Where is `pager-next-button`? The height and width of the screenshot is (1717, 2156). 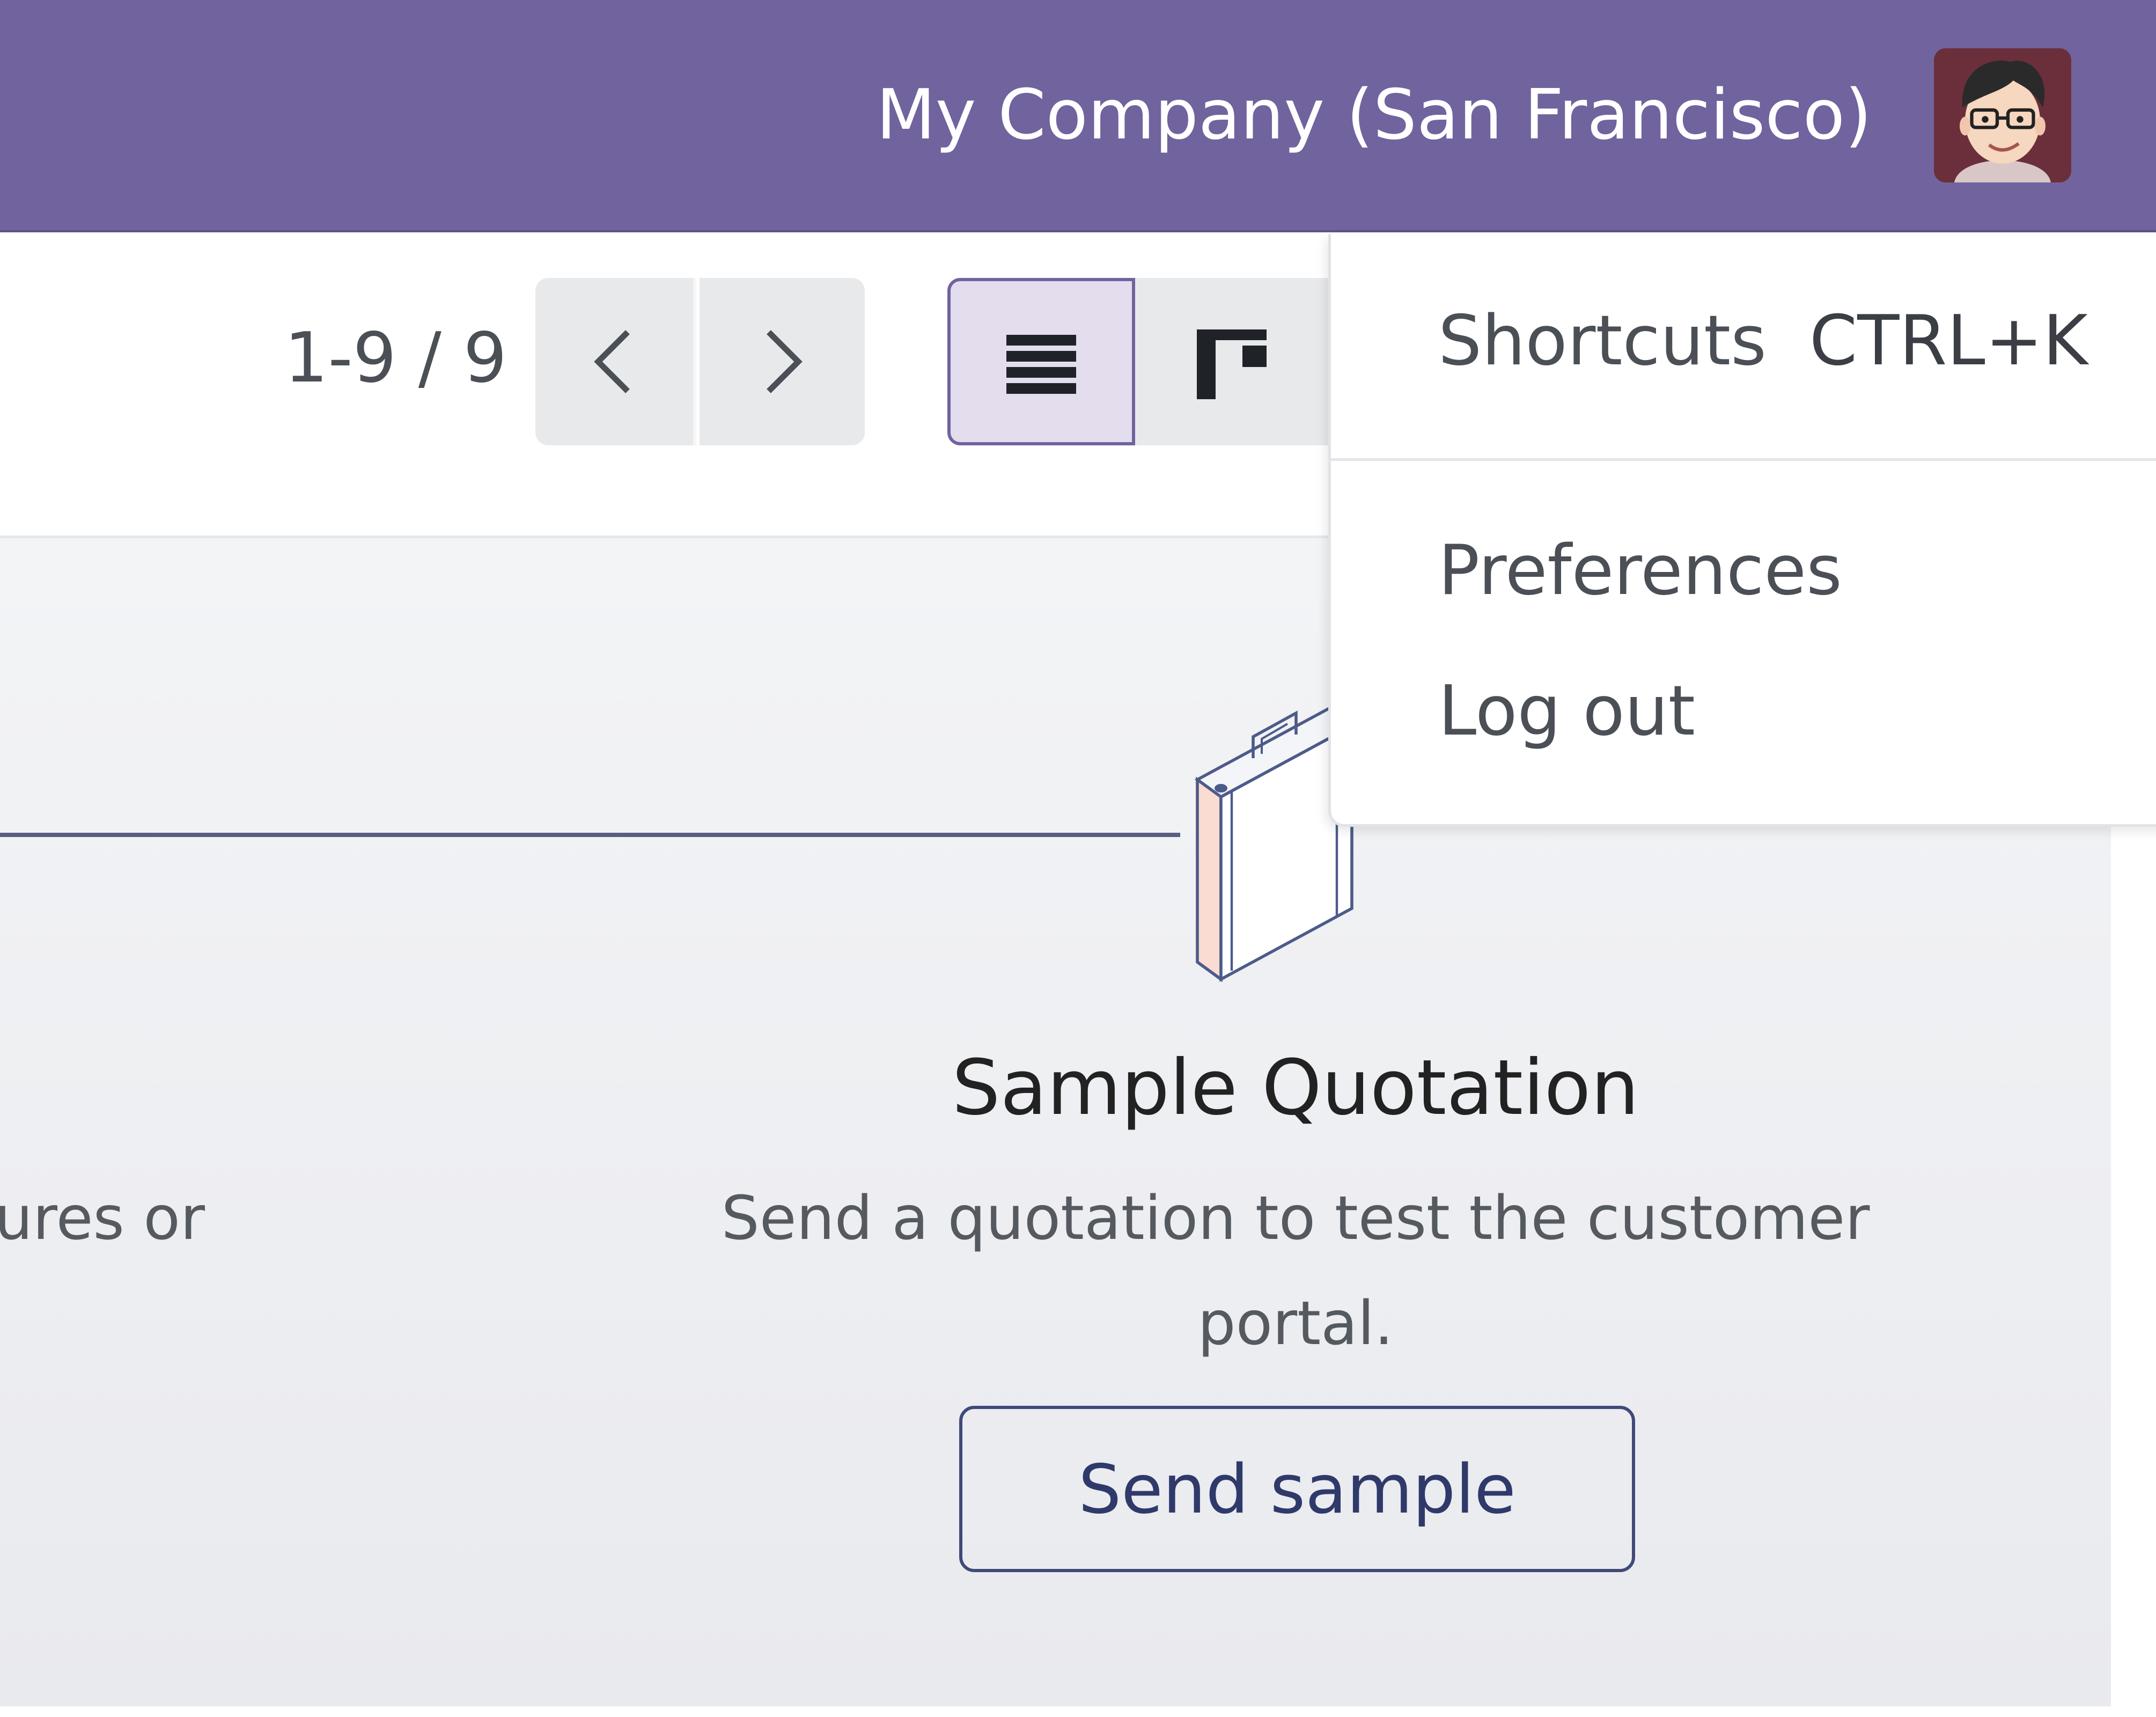 pager-next-button is located at coordinates (782, 362).